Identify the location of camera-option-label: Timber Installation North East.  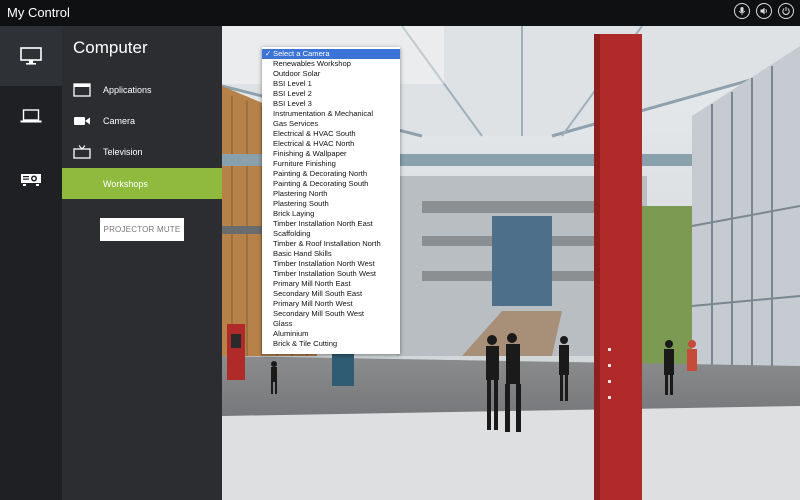
(323, 223).